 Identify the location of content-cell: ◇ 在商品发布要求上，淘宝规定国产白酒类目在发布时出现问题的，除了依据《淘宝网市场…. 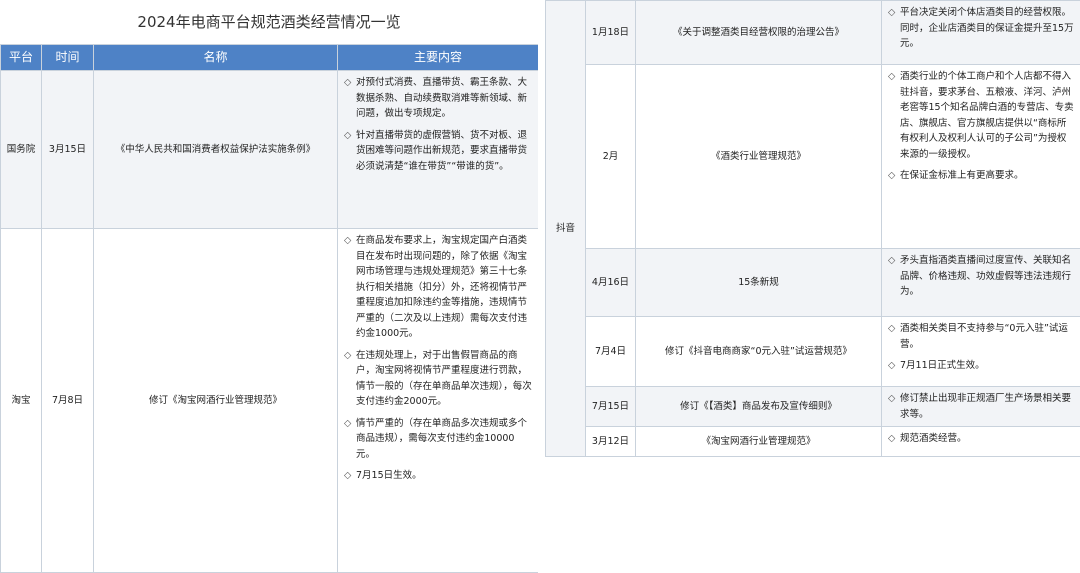
(438, 400).